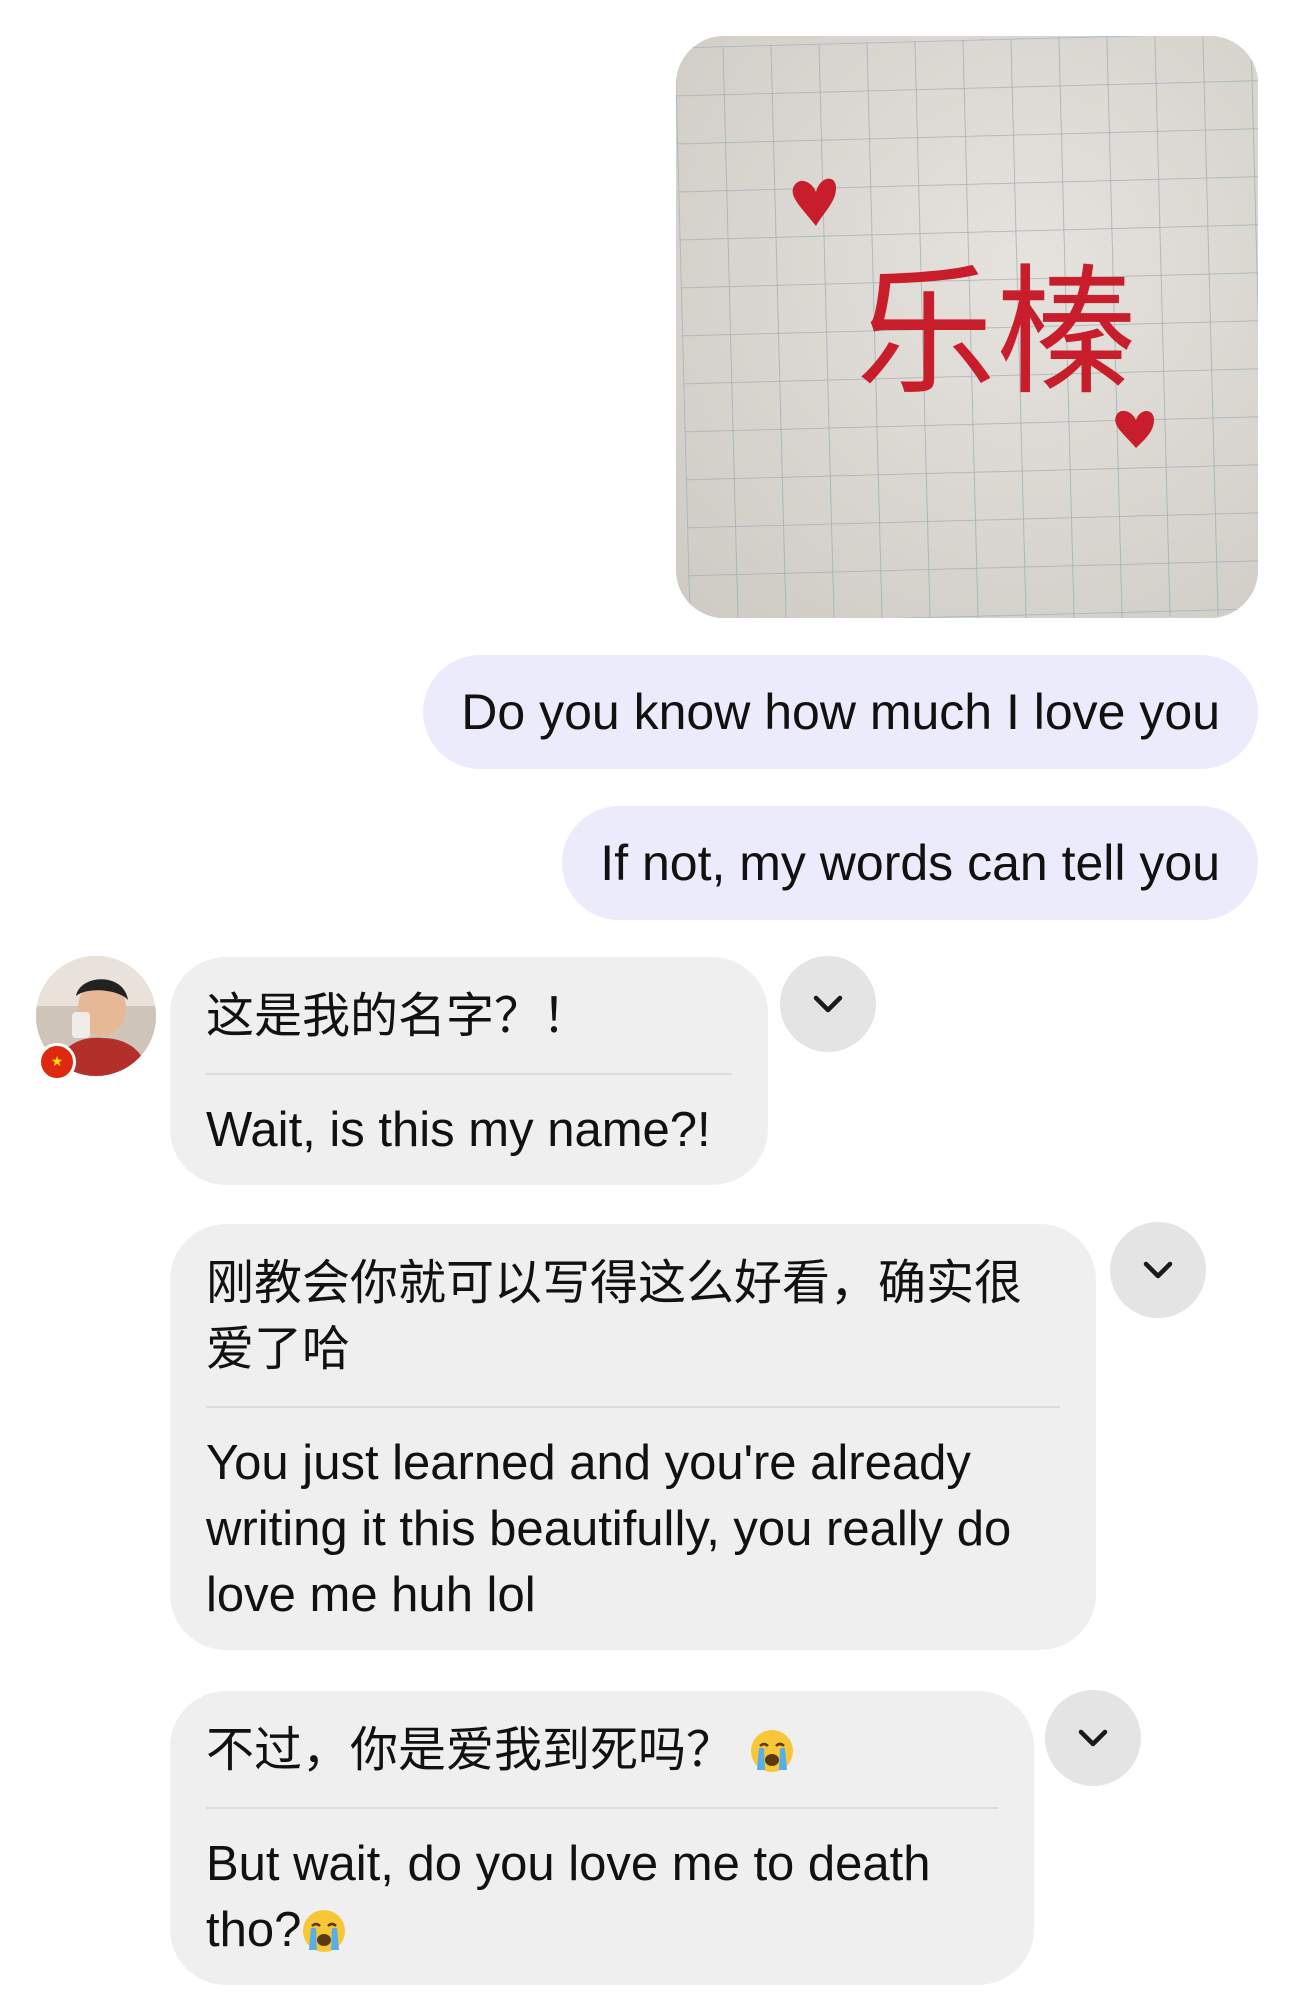 The width and height of the screenshot is (1290, 2016). I want to click on handwritten-name-photo: 乐榛, so click(967, 327).